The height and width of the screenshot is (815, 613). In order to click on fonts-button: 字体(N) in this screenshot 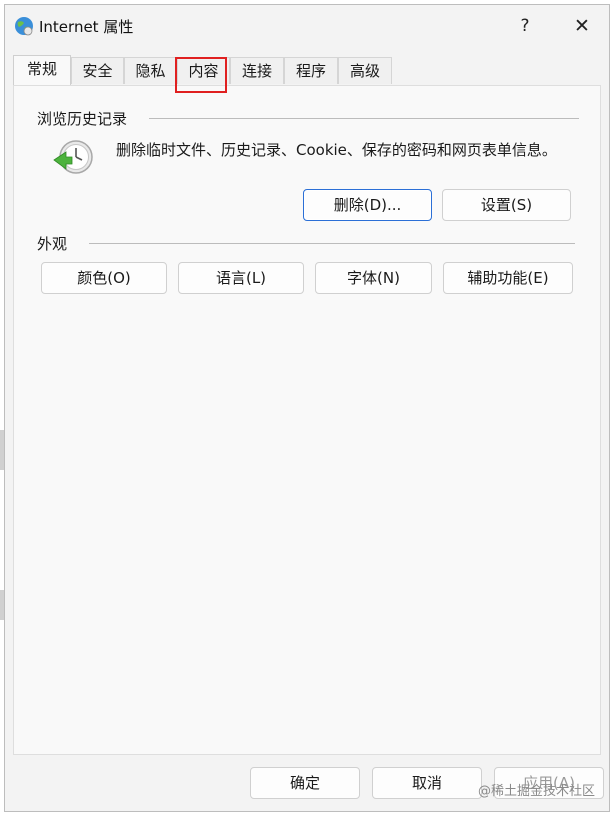, I will do `click(373, 278)`.